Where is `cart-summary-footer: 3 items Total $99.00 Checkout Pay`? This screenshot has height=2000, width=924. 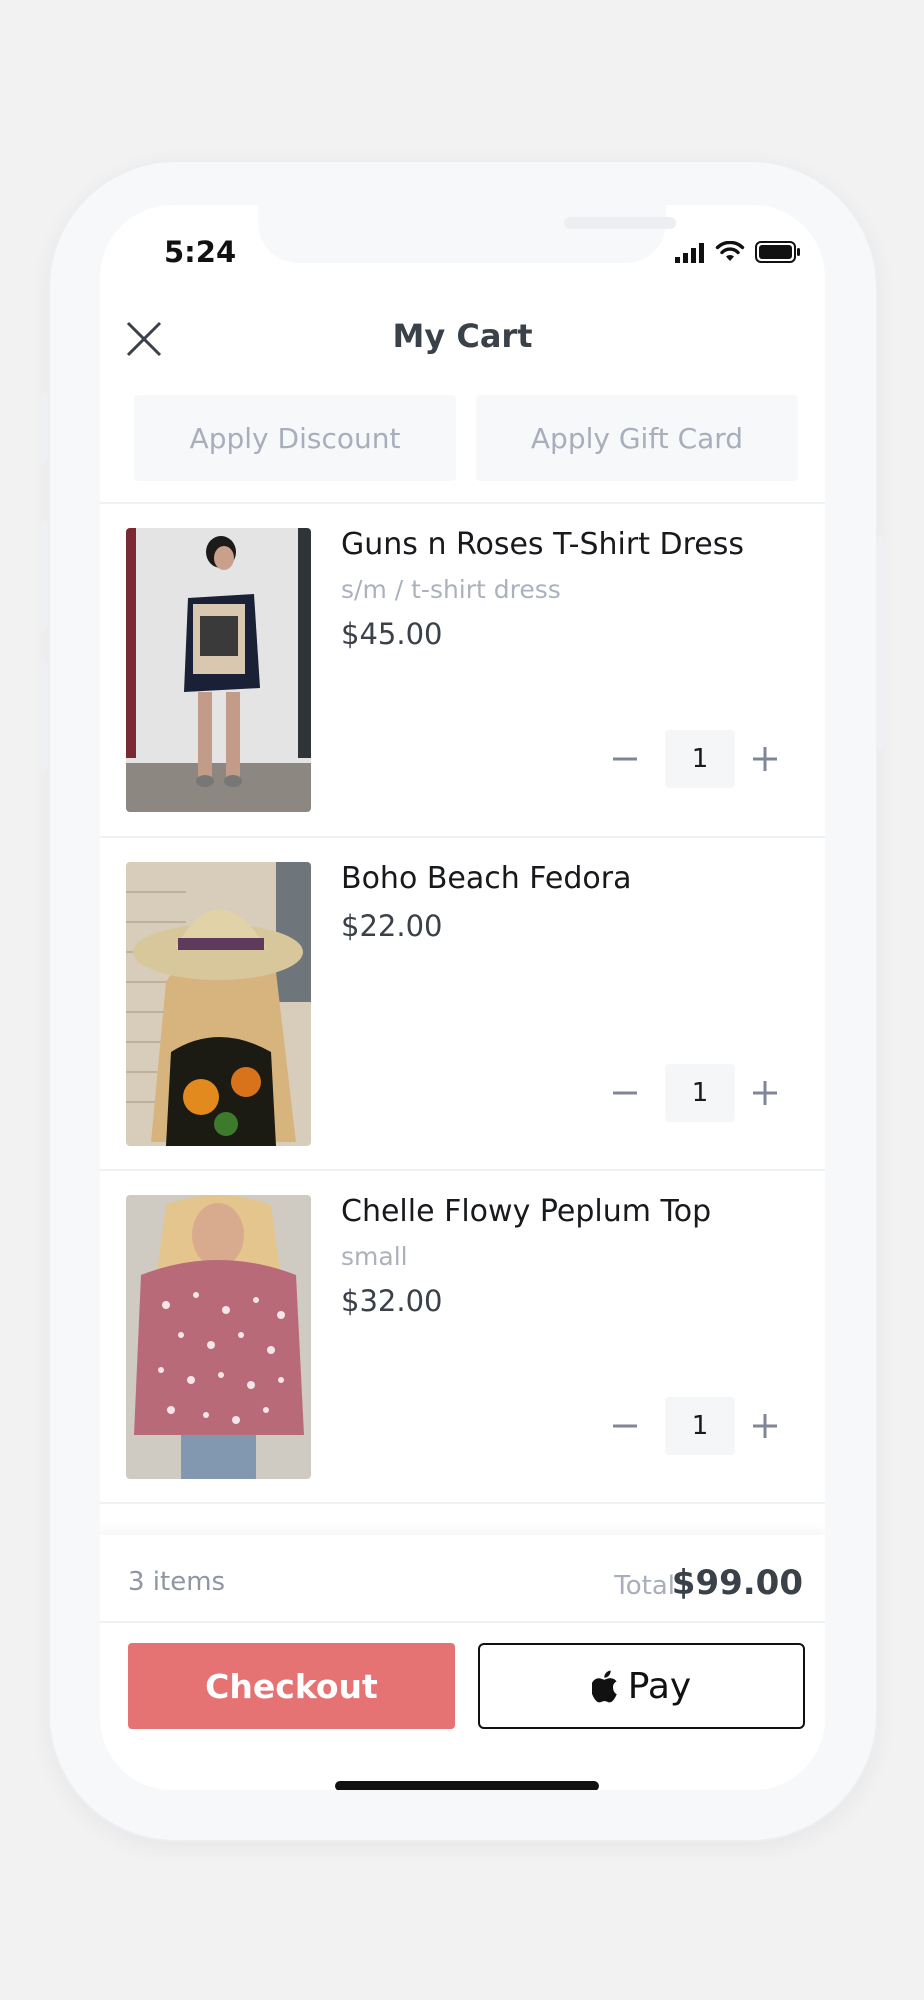 cart-summary-footer: 3 items Total $99.00 Checkout Pay is located at coordinates (462, 1662).